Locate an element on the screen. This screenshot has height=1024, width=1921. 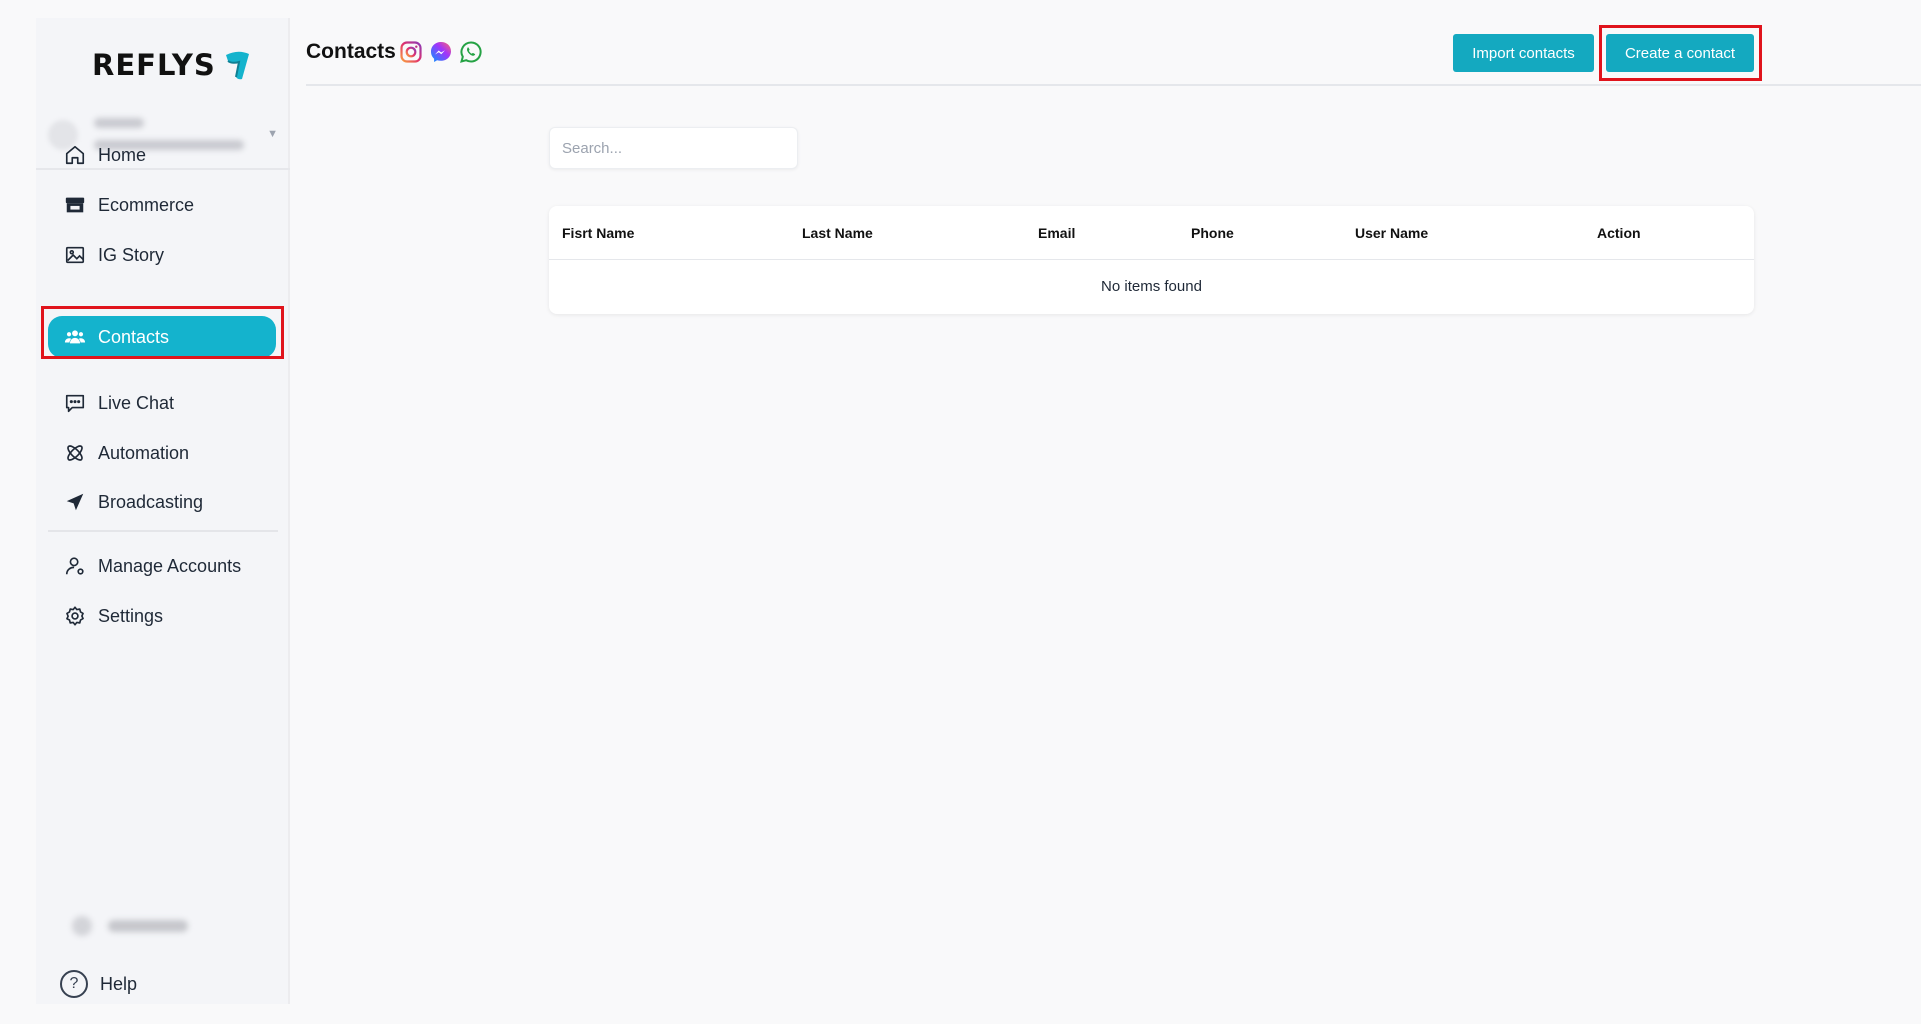
logo: REFLYS is located at coordinates (172, 65).